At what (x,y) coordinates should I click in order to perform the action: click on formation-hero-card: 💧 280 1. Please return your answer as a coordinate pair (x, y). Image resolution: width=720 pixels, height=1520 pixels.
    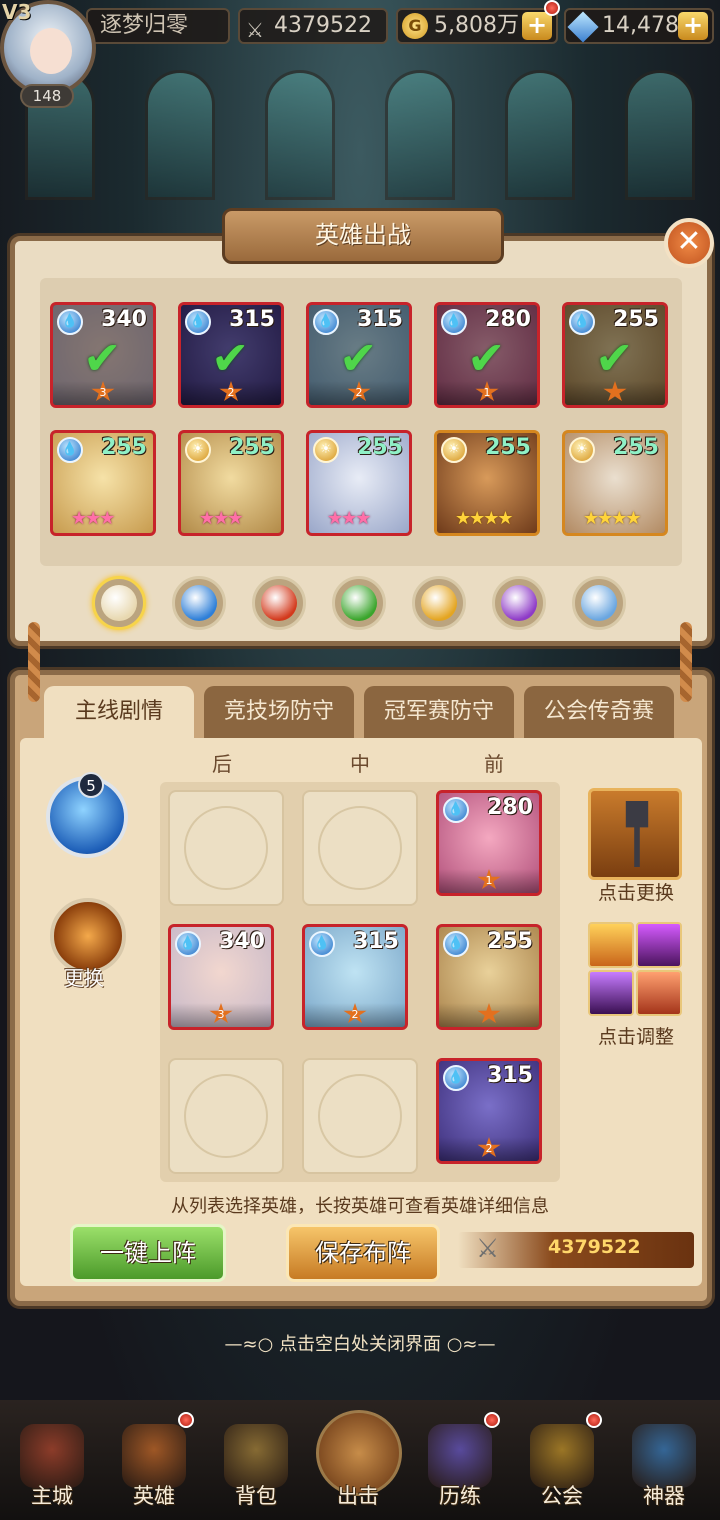
    Looking at the image, I should click on (489, 843).